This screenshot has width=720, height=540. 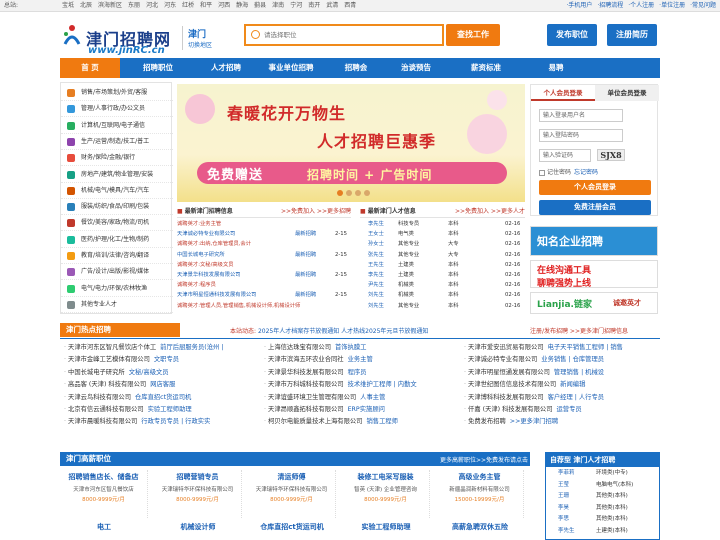 What do you see at coordinates (602, 496) in the screenshot?
I see `list-item: 王珊 其他类(本科)` at bounding box center [602, 496].